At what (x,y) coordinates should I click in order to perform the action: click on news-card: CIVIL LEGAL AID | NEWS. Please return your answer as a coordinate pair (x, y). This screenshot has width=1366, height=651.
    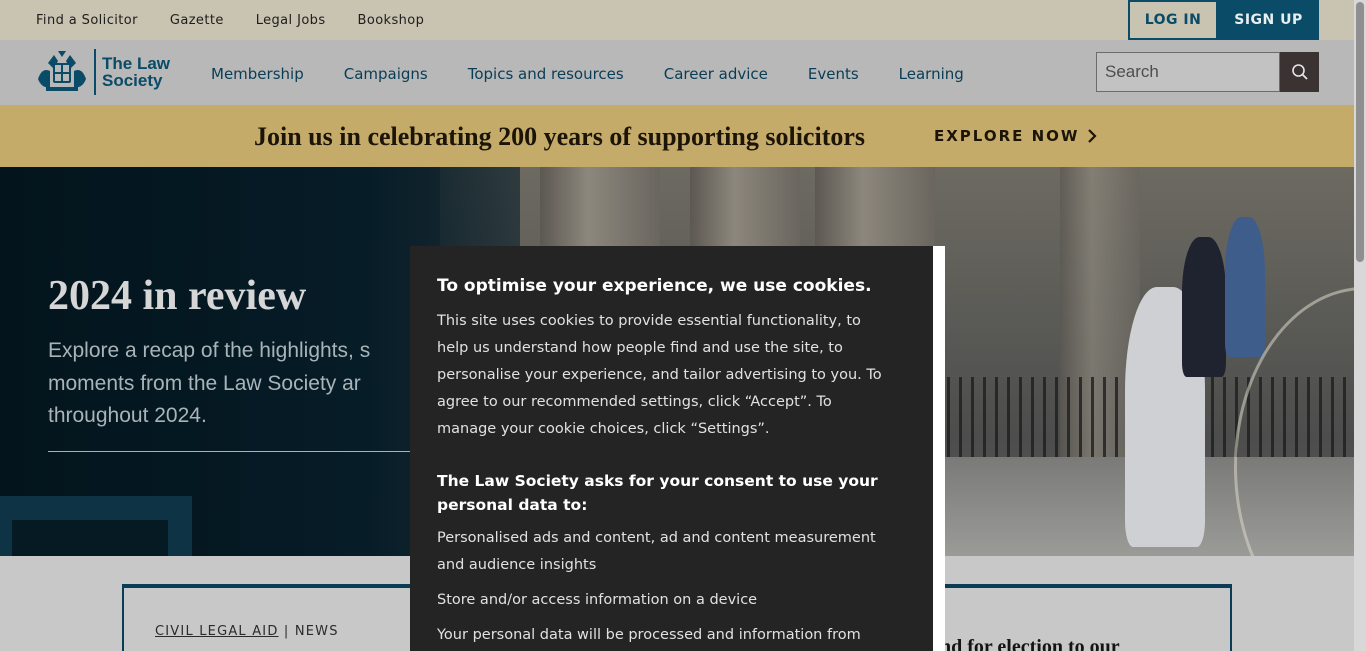
    Looking at the image, I should click on (272, 617).